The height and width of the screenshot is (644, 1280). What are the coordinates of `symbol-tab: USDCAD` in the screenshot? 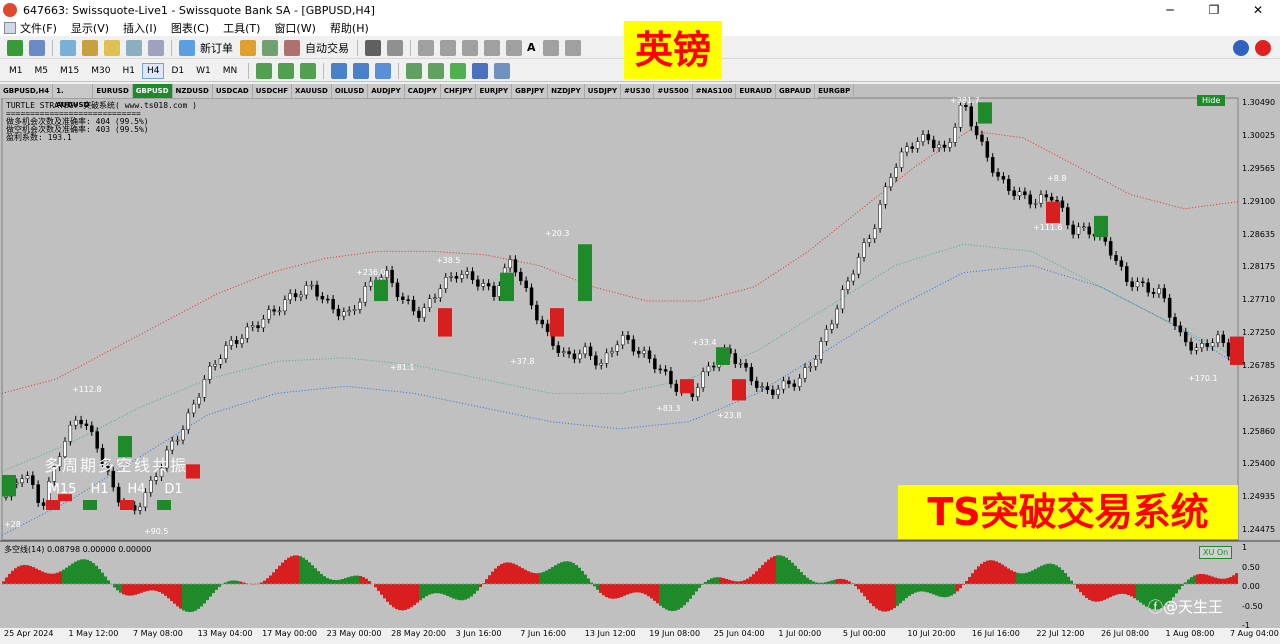 It's located at (233, 91).